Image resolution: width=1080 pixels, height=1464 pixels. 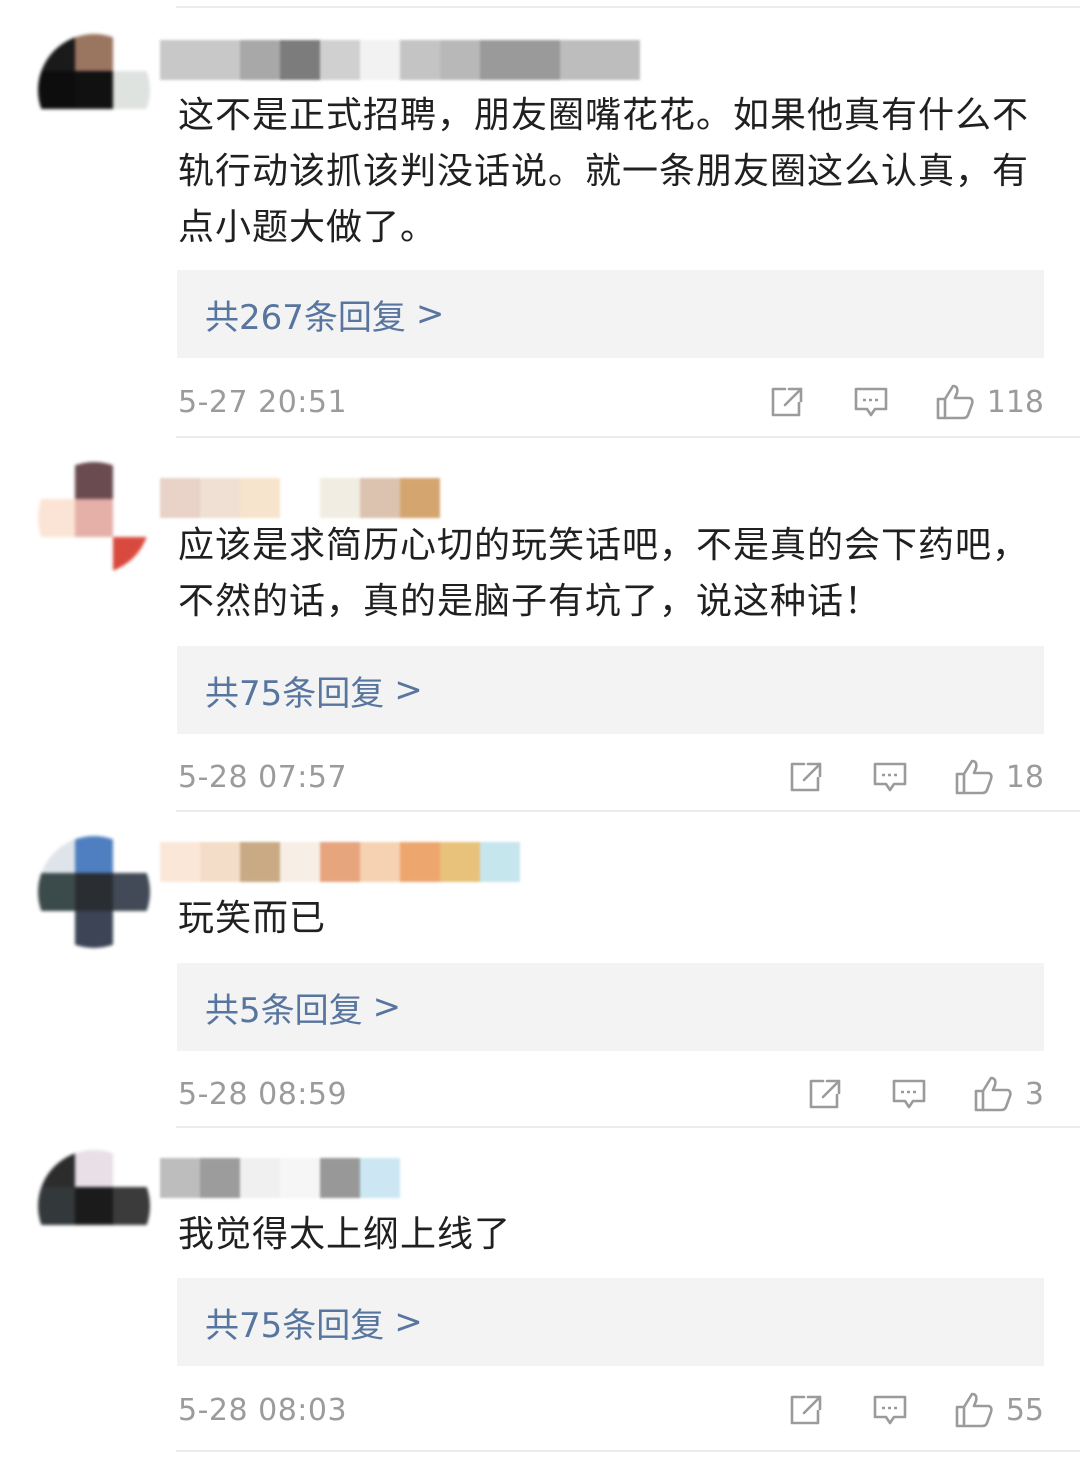 What do you see at coordinates (999, 1410) in the screenshot?
I see `like-button: 55` at bounding box center [999, 1410].